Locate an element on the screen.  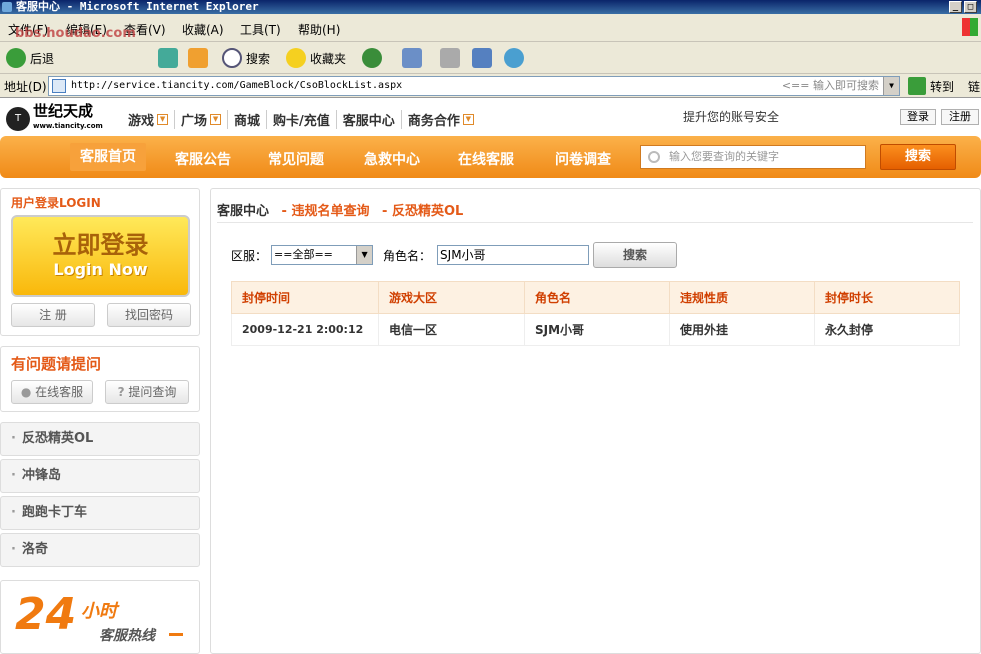
hotline-hour: 小时 is located at coordinates (99, 611).